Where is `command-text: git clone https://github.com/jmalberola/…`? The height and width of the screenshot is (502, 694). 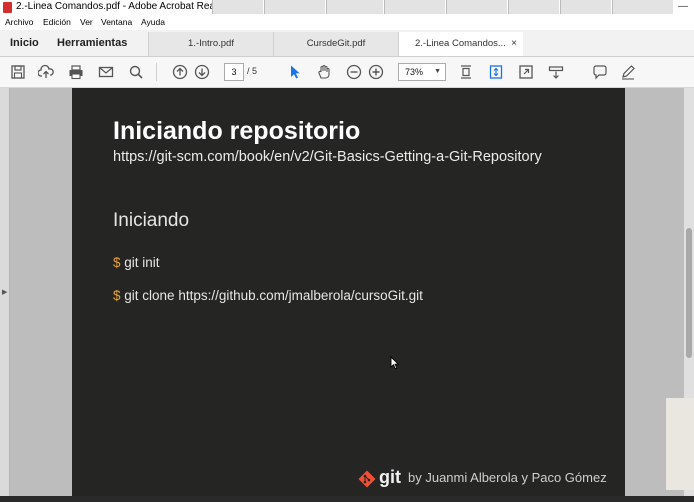 command-text: git clone https://github.com/jmalberola/… is located at coordinates (273, 295).